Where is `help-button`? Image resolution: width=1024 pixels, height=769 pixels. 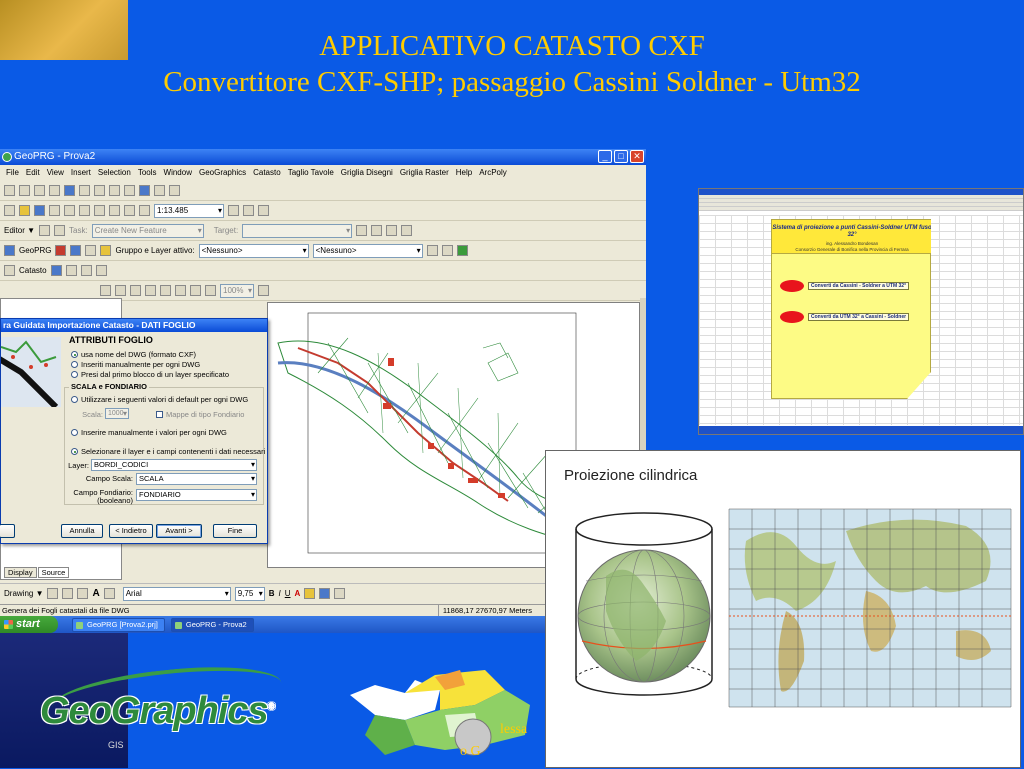
help-button is located at coordinates (7, 531).